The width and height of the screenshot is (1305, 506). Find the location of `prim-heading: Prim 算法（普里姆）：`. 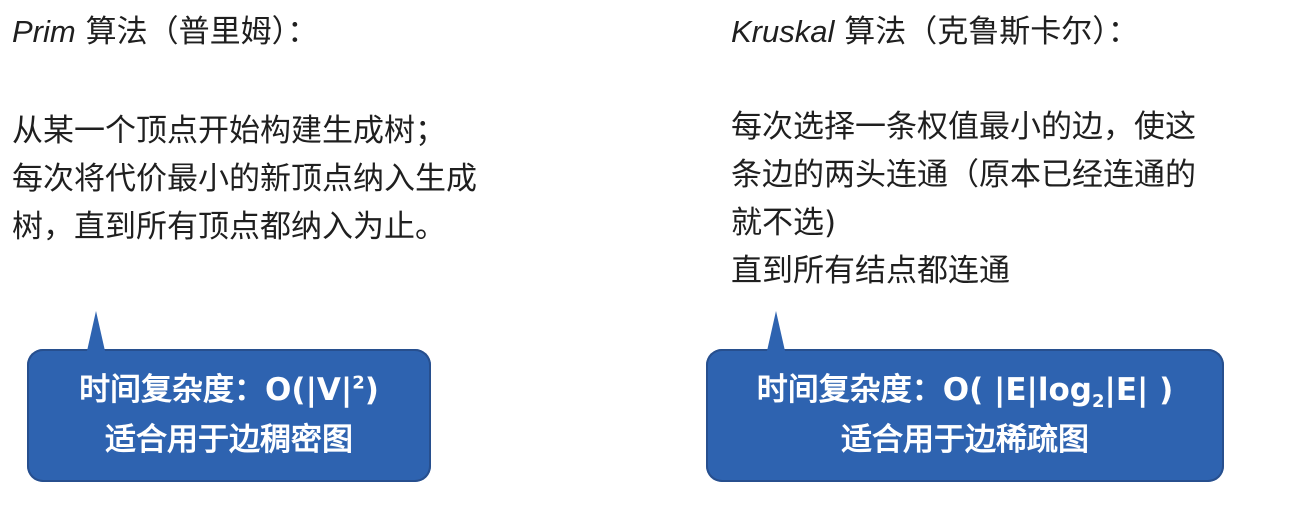

prim-heading: Prim 算法（普里姆）： is located at coordinates (165, 32).